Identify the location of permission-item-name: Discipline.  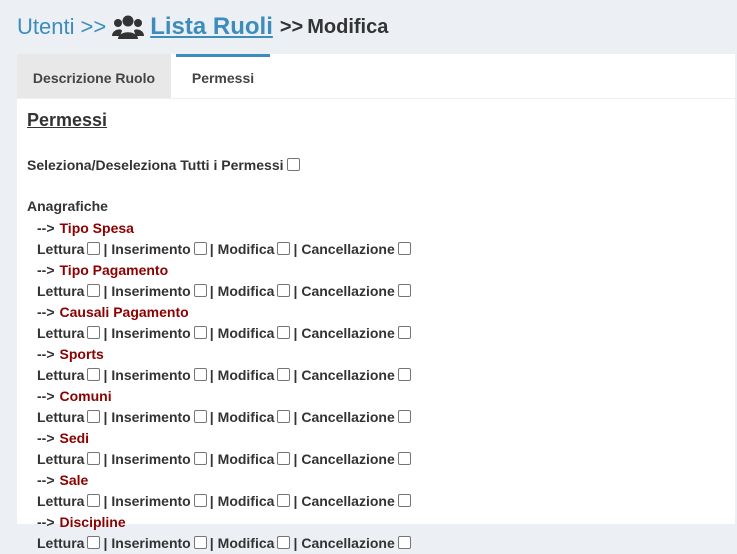
(92, 522).